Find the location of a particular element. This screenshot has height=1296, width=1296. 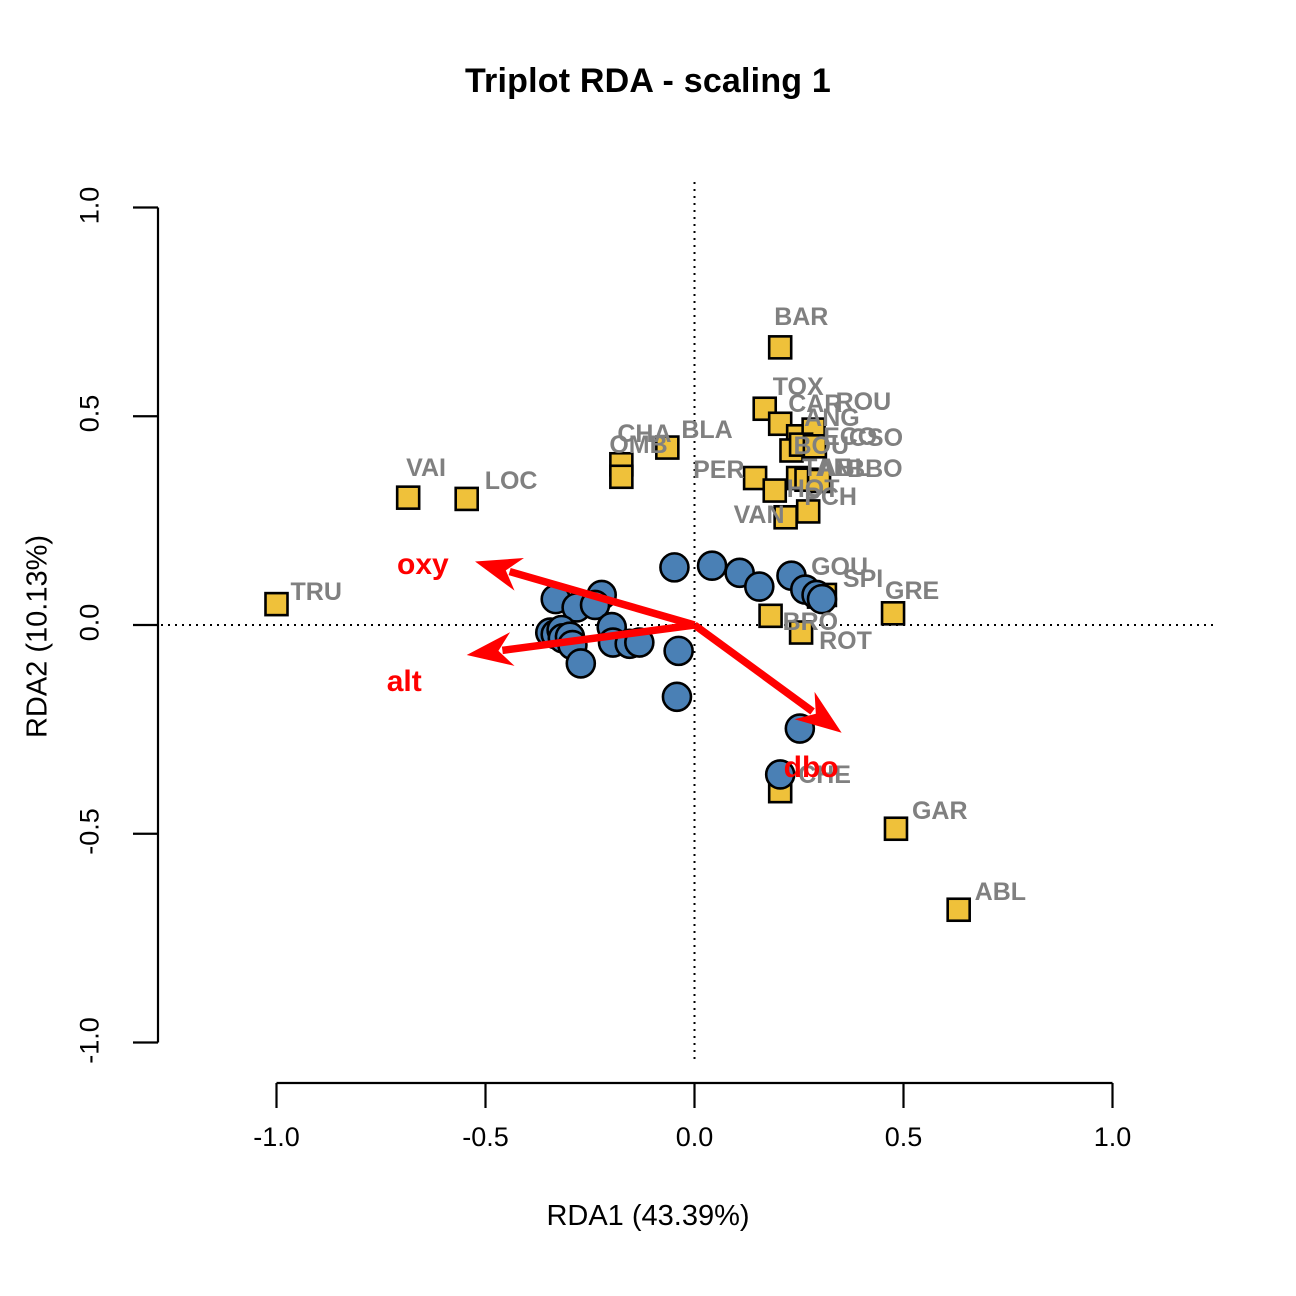

species-label: PER is located at coordinates (719, 470).